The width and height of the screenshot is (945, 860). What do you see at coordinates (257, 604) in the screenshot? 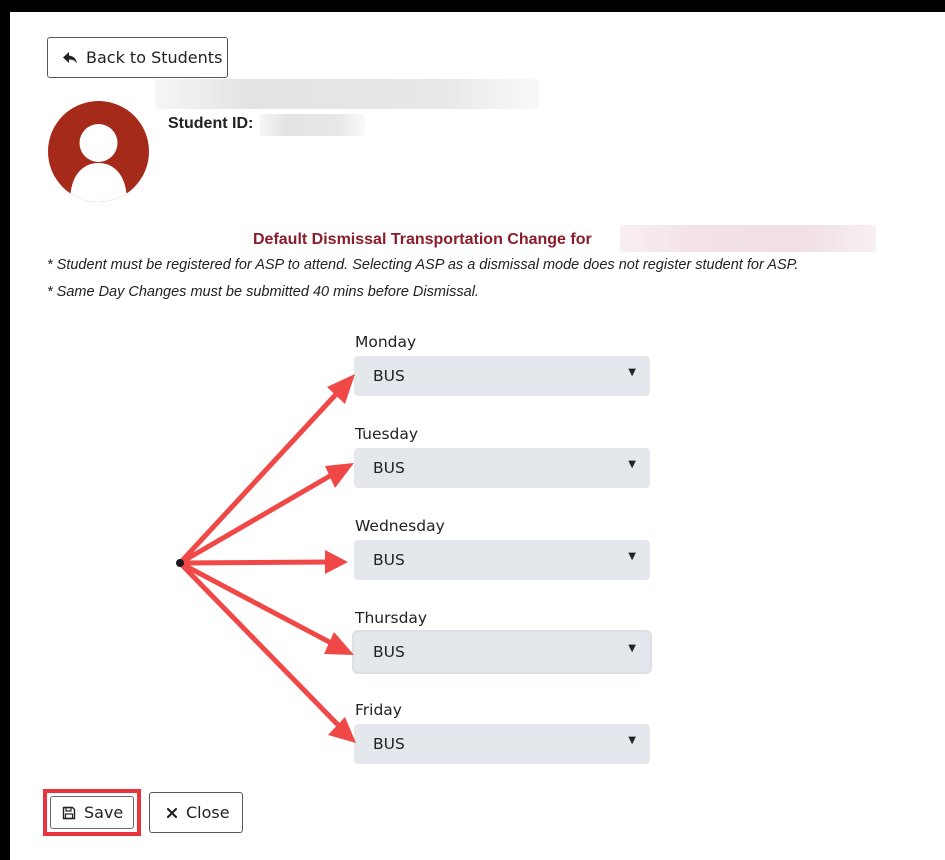
I see `arrow-to-thursday` at bounding box center [257, 604].